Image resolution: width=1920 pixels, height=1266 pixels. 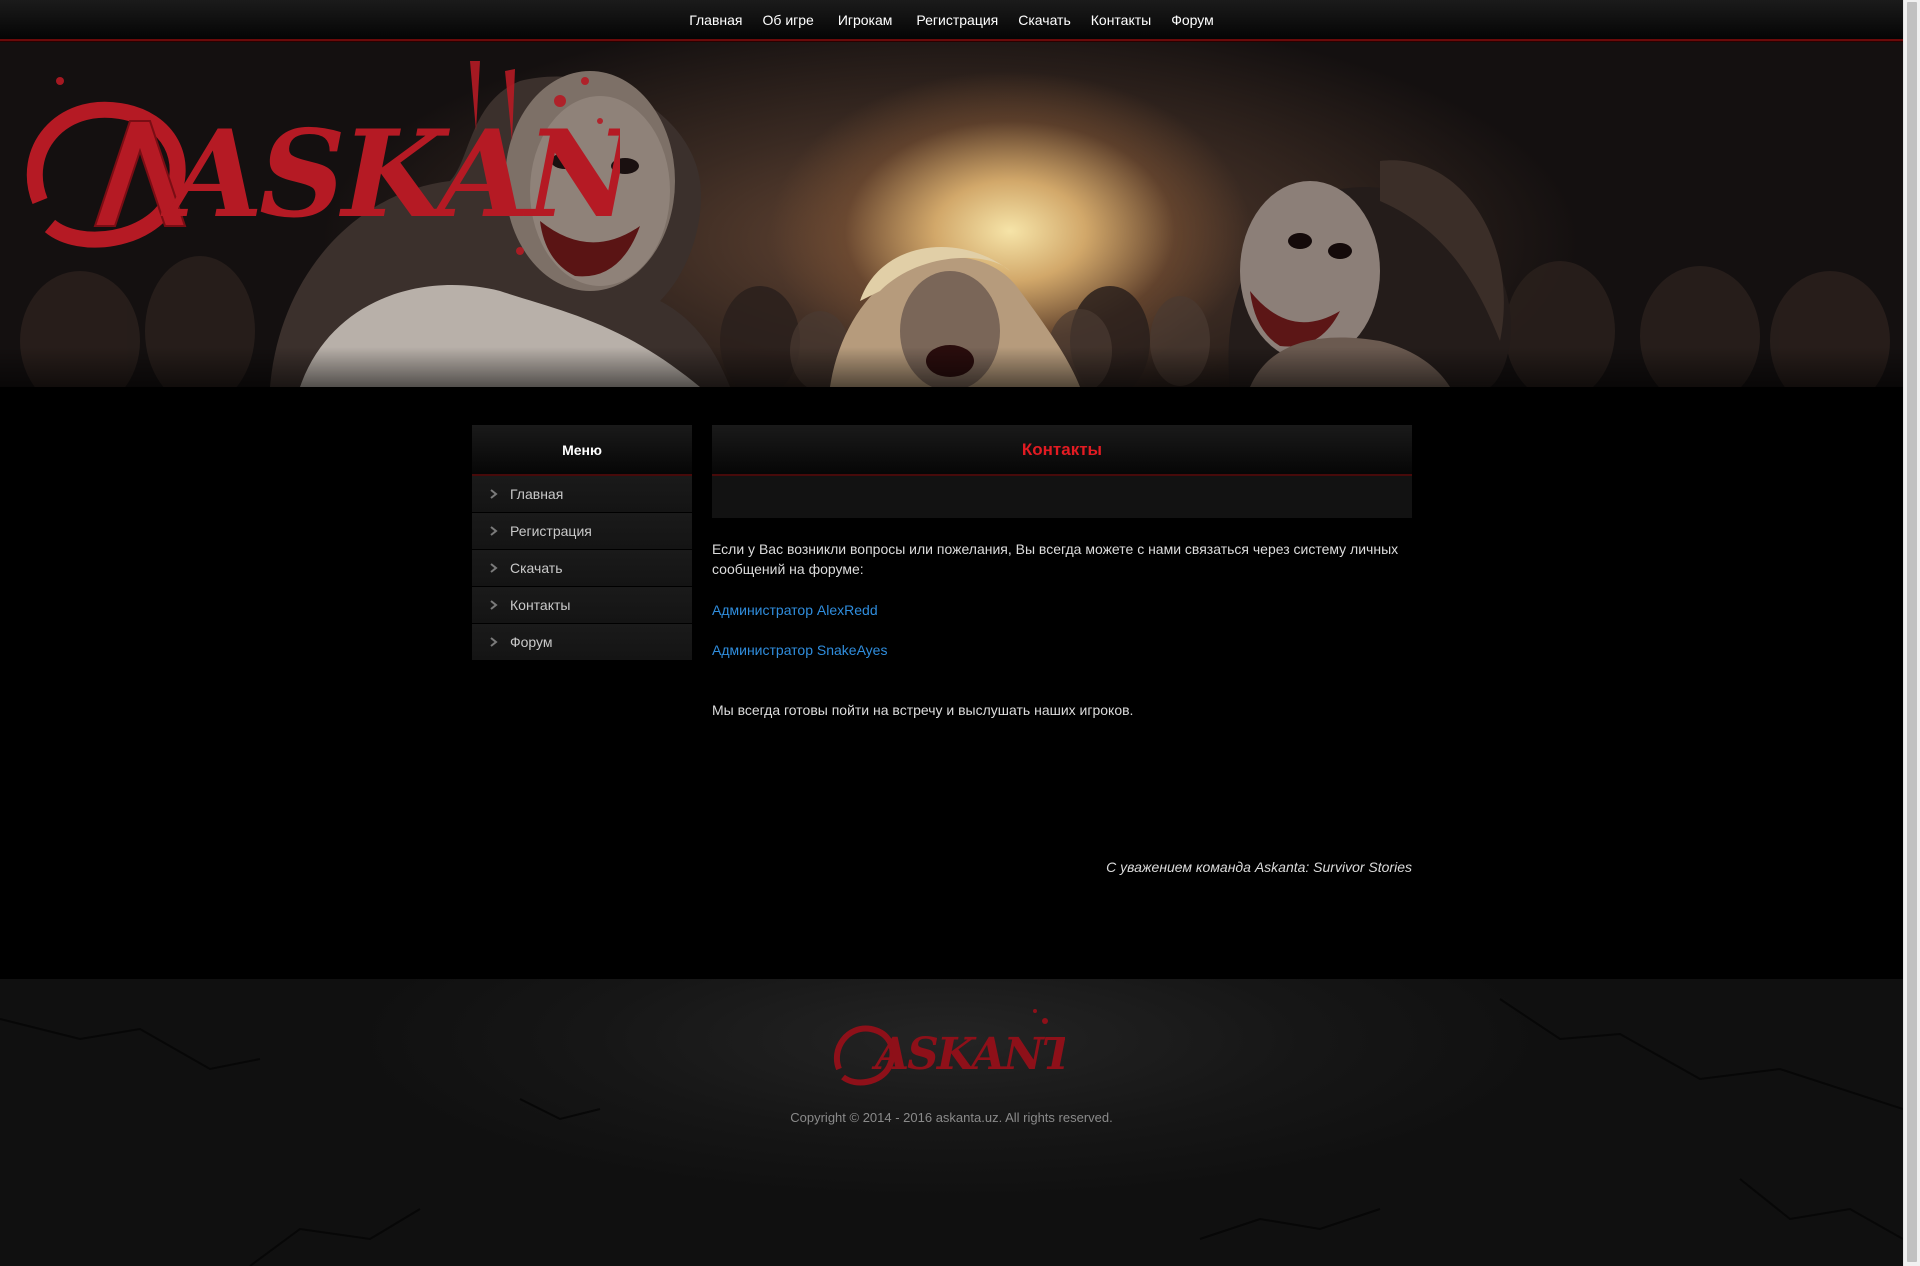 I want to click on admin-row: Администратор AlexRedd, so click(x=1062, y=610).